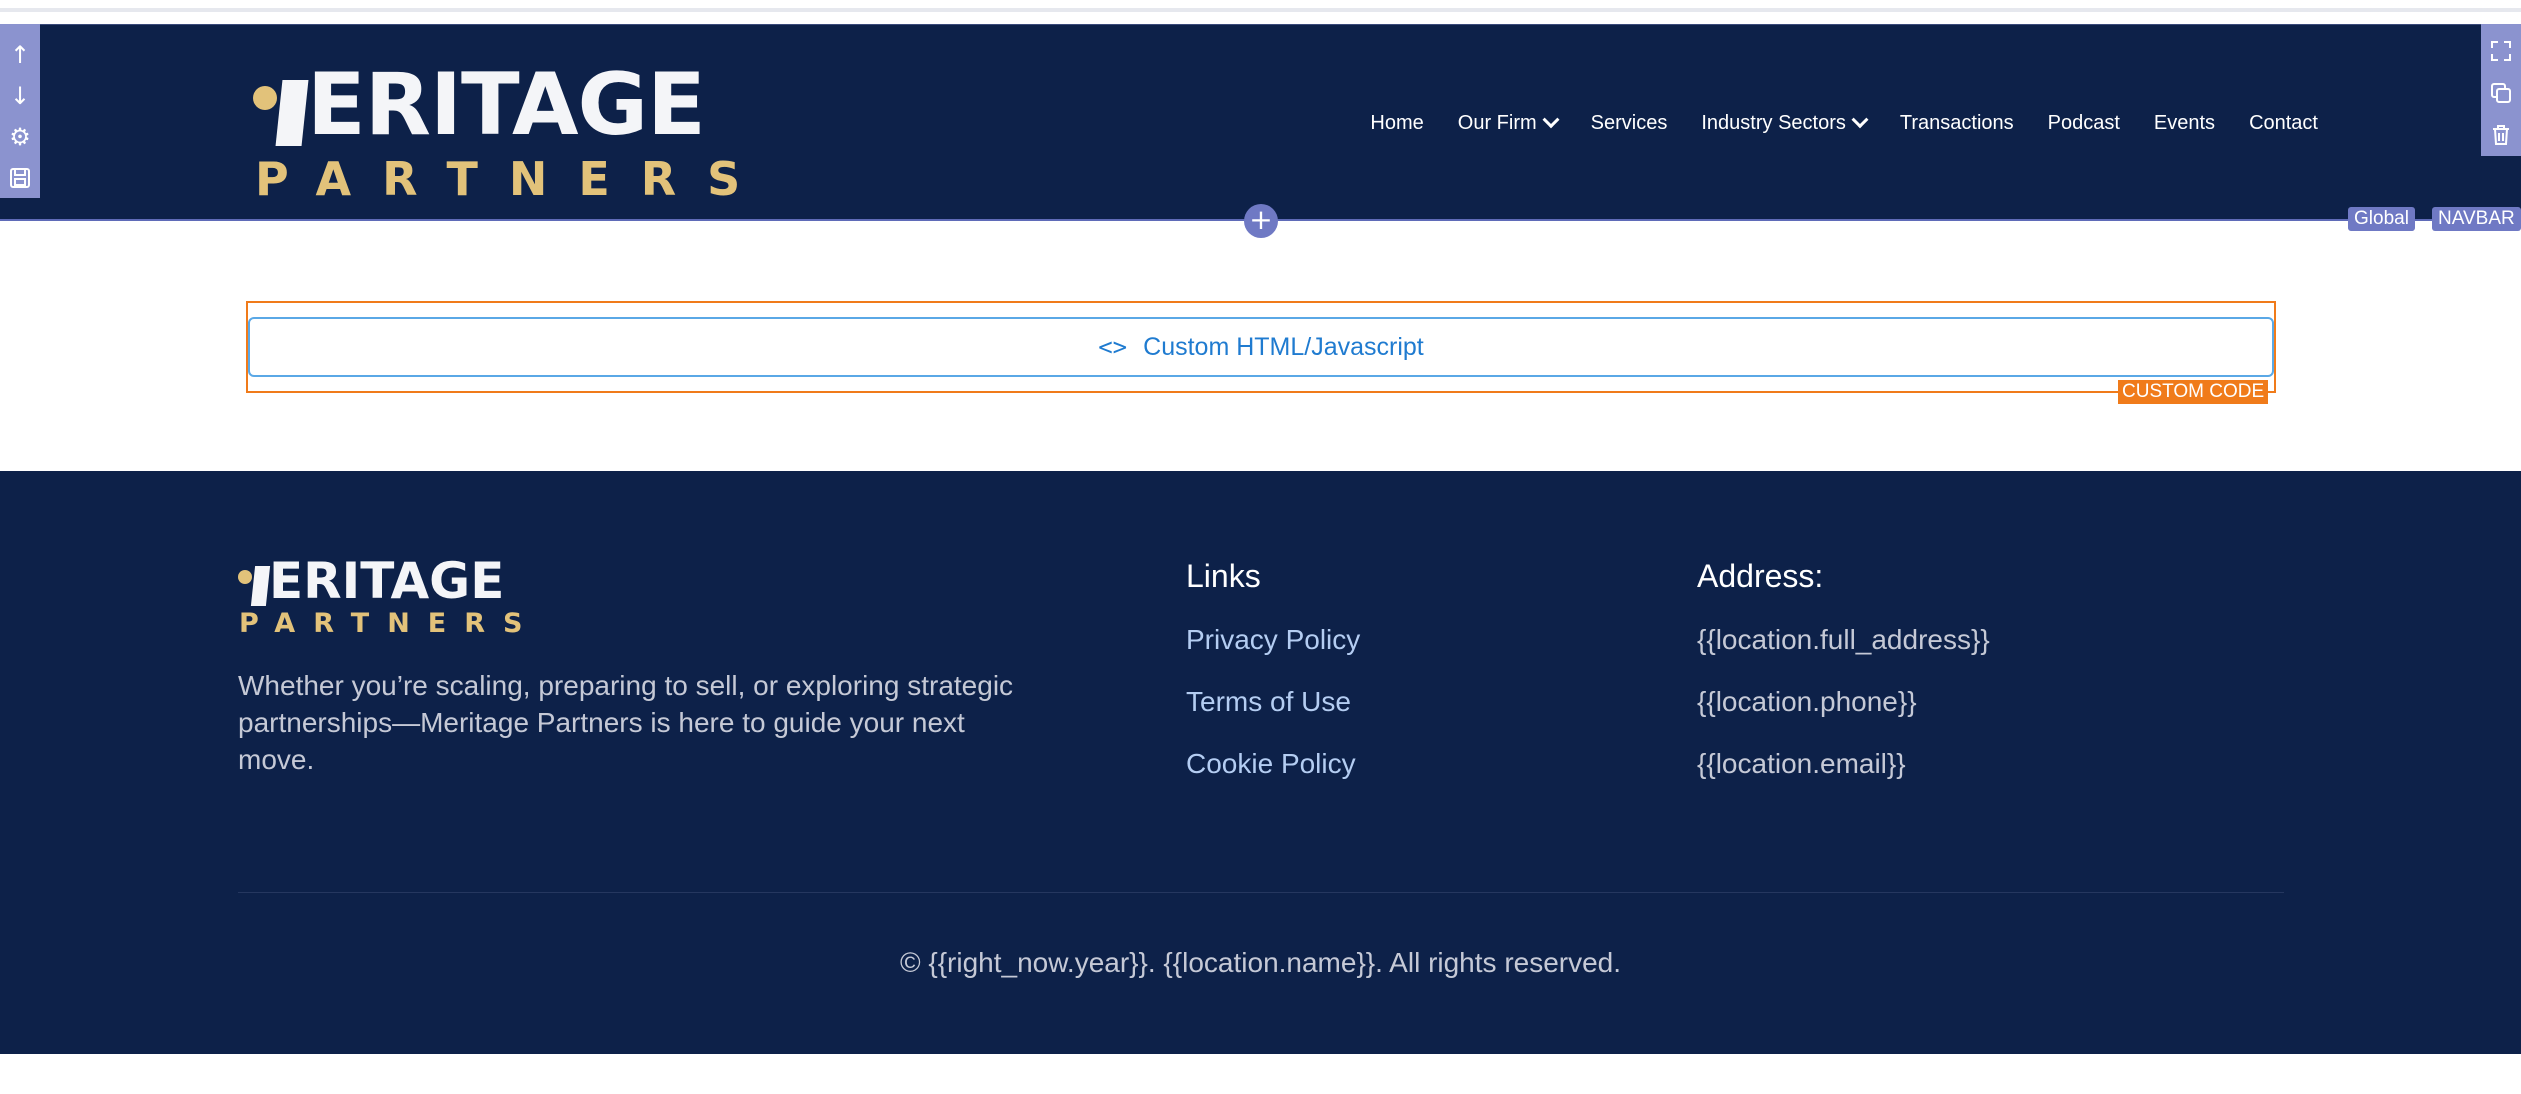  What do you see at coordinates (2501, 51) in the screenshot?
I see `expand-icon` at bounding box center [2501, 51].